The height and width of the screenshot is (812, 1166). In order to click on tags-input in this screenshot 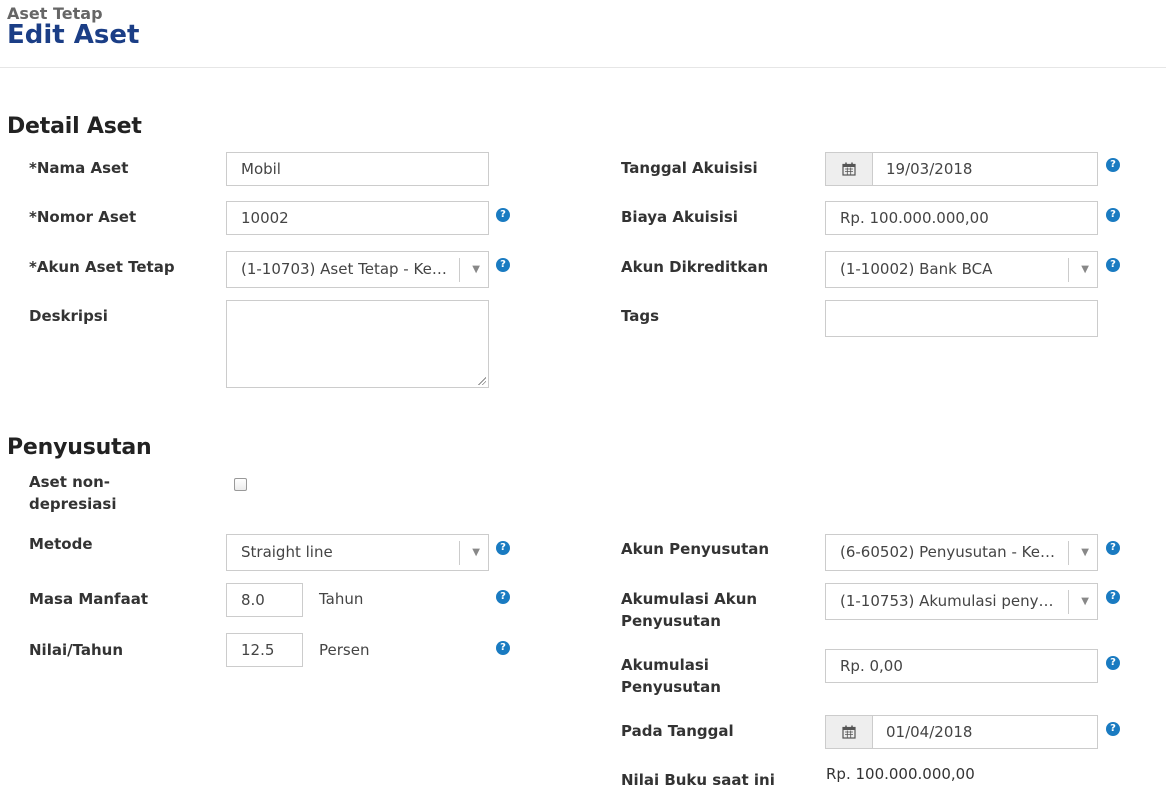, I will do `click(961, 318)`.